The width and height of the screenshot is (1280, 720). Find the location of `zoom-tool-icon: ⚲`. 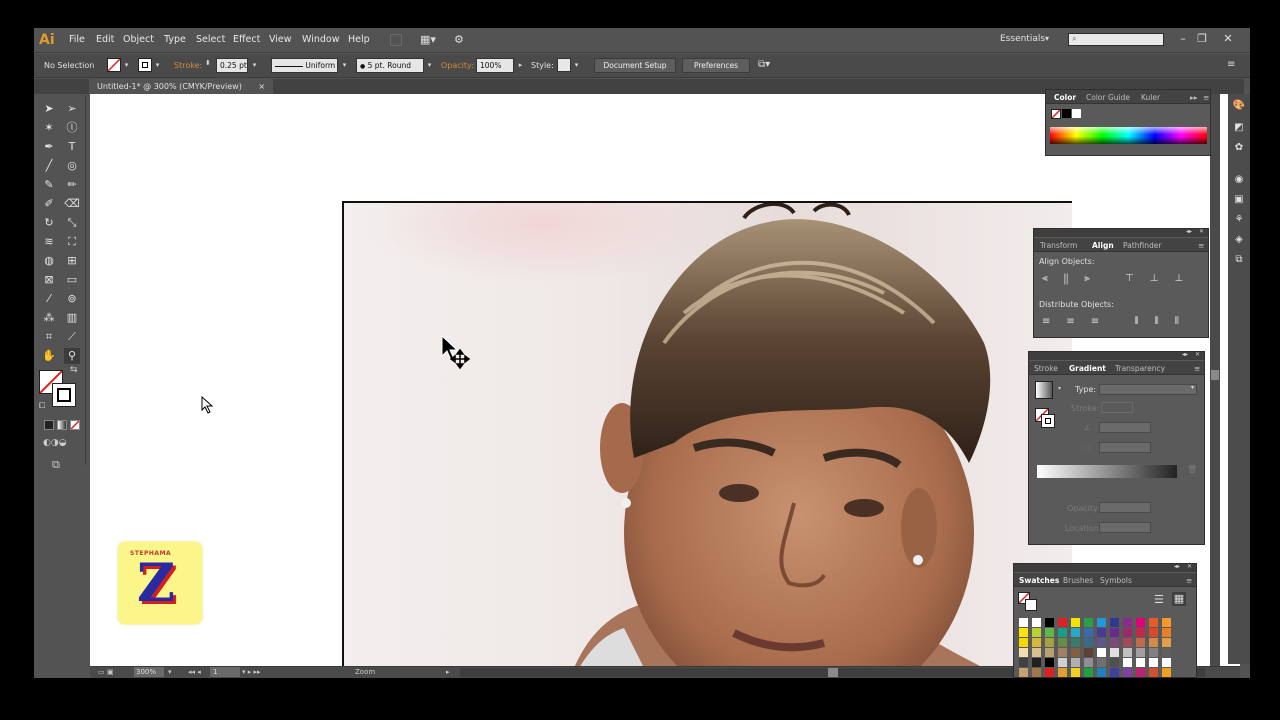

zoom-tool-icon: ⚲ is located at coordinates (72, 356).